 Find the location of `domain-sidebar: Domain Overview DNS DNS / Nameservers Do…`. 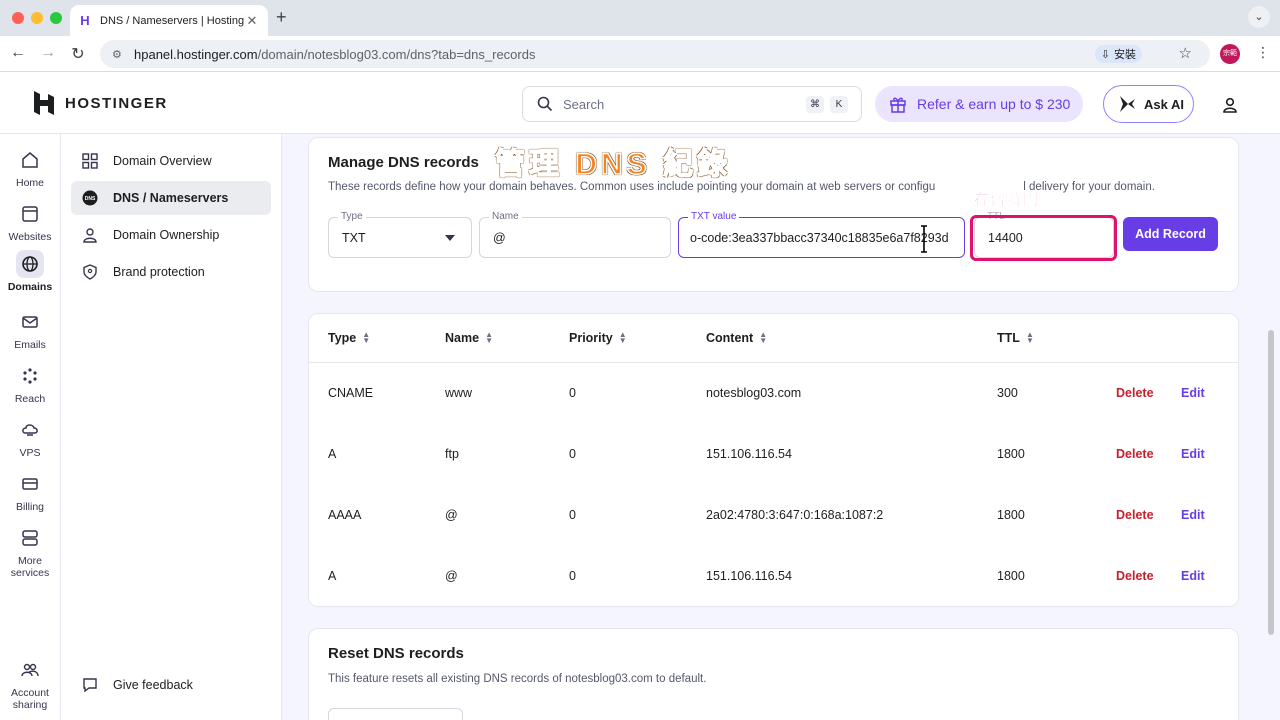

domain-sidebar: Domain Overview DNS DNS / Nameservers Do… is located at coordinates (171, 427).